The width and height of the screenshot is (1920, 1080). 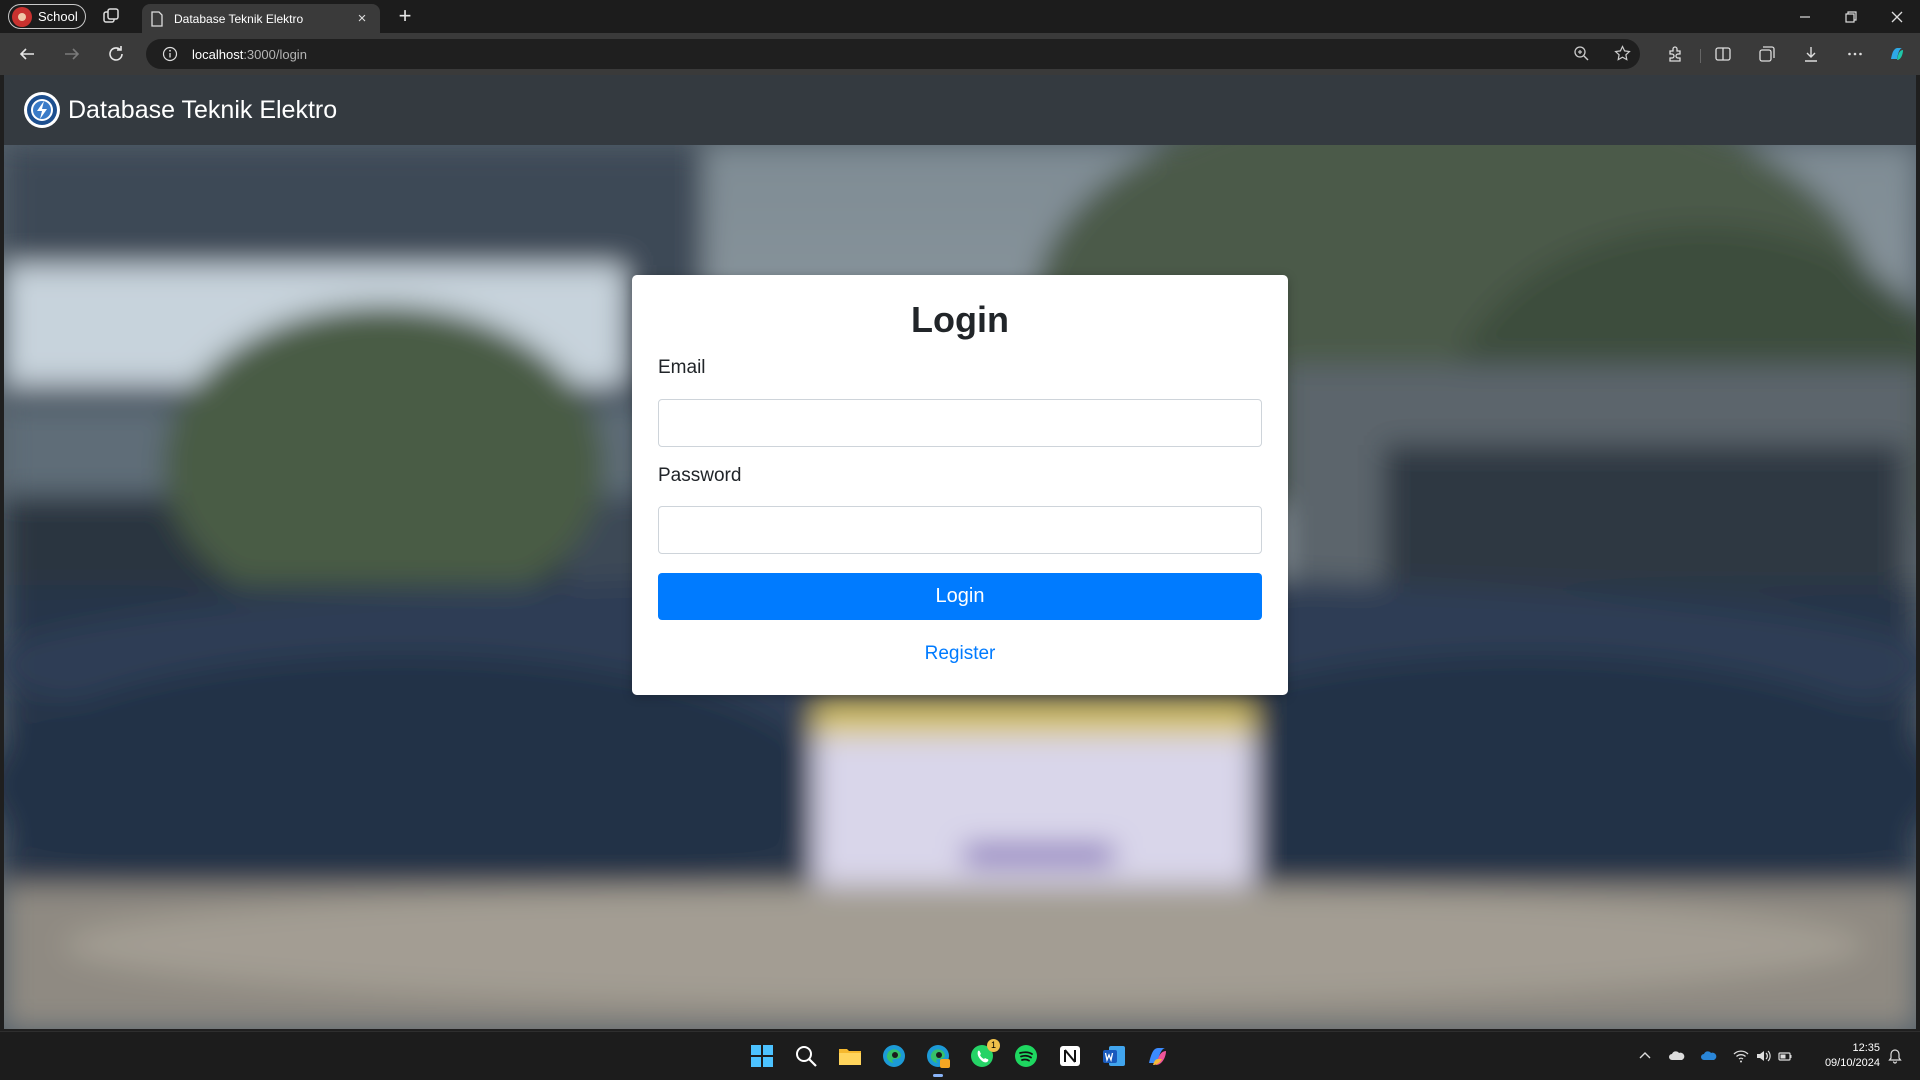 What do you see at coordinates (170, 54) in the screenshot?
I see `site-info-icon` at bounding box center [170, 54].